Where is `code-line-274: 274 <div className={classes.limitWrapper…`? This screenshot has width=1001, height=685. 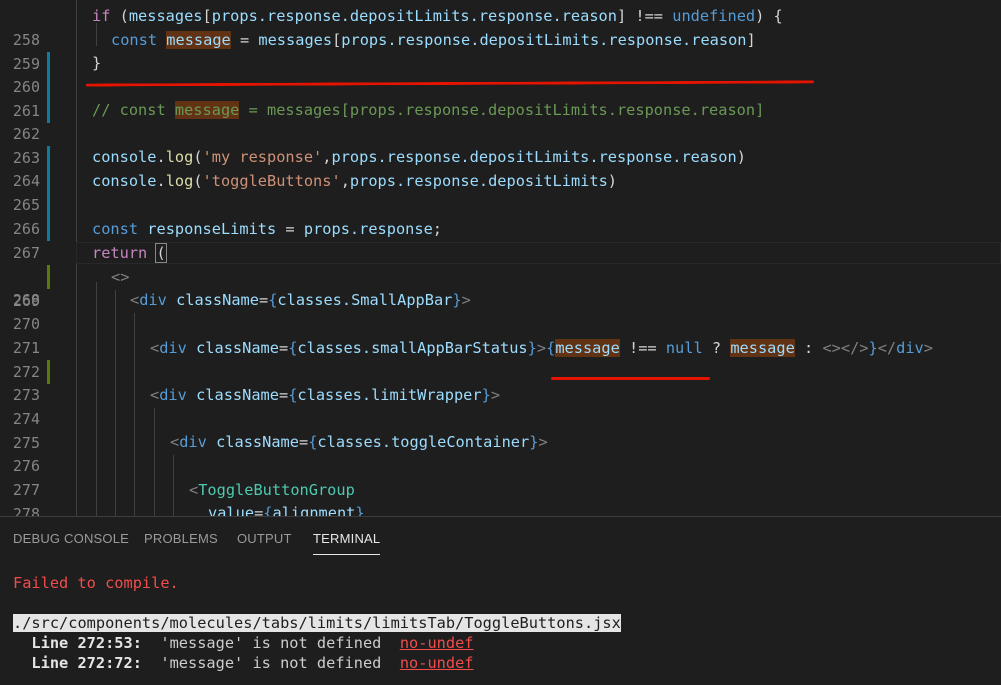
code-line-274: 274 <div className={classes.limitWrapper… is located at coordinates (500, 406).